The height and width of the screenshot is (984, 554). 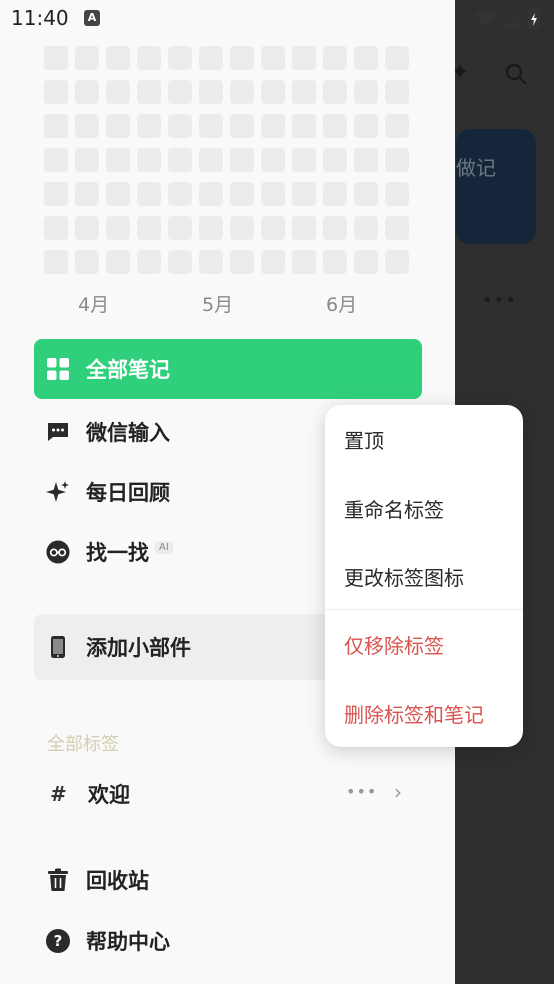 What do you see at coordinates (424, 508) in the screenshot?
I see `menu-item-rename-tag: 重命名标签` at bounding box center [424, 508].